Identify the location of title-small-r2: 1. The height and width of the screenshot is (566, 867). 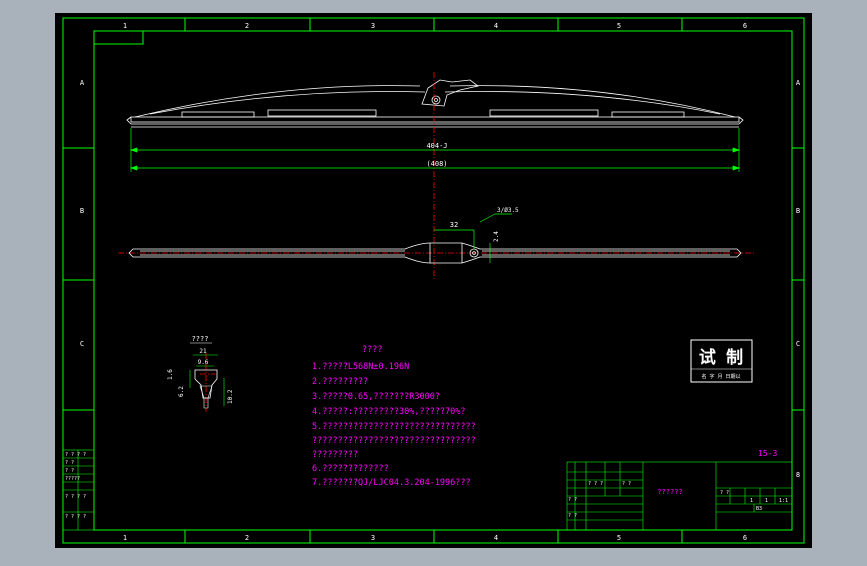
(751, 501).